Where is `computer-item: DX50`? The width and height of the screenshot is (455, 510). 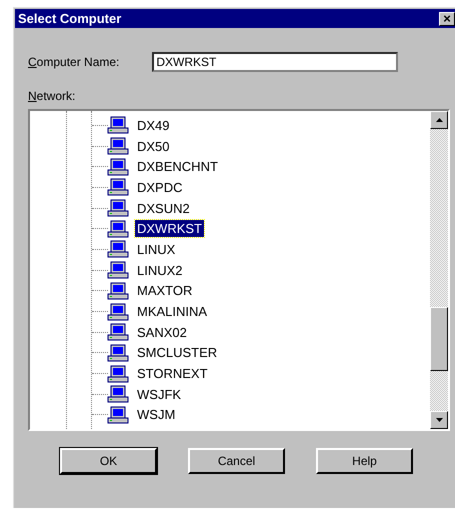
computer-item: DX50 is located at coordinates (153, 146).